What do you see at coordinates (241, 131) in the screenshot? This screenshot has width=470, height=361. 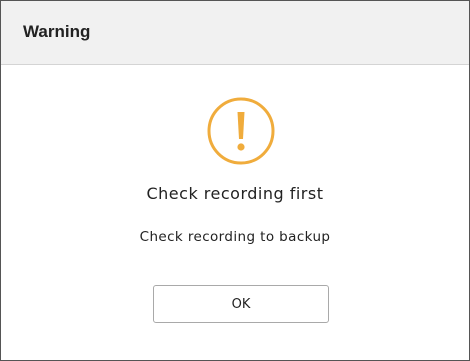 I see `warning-exclamation-icon` at bounding box center [241, 131].